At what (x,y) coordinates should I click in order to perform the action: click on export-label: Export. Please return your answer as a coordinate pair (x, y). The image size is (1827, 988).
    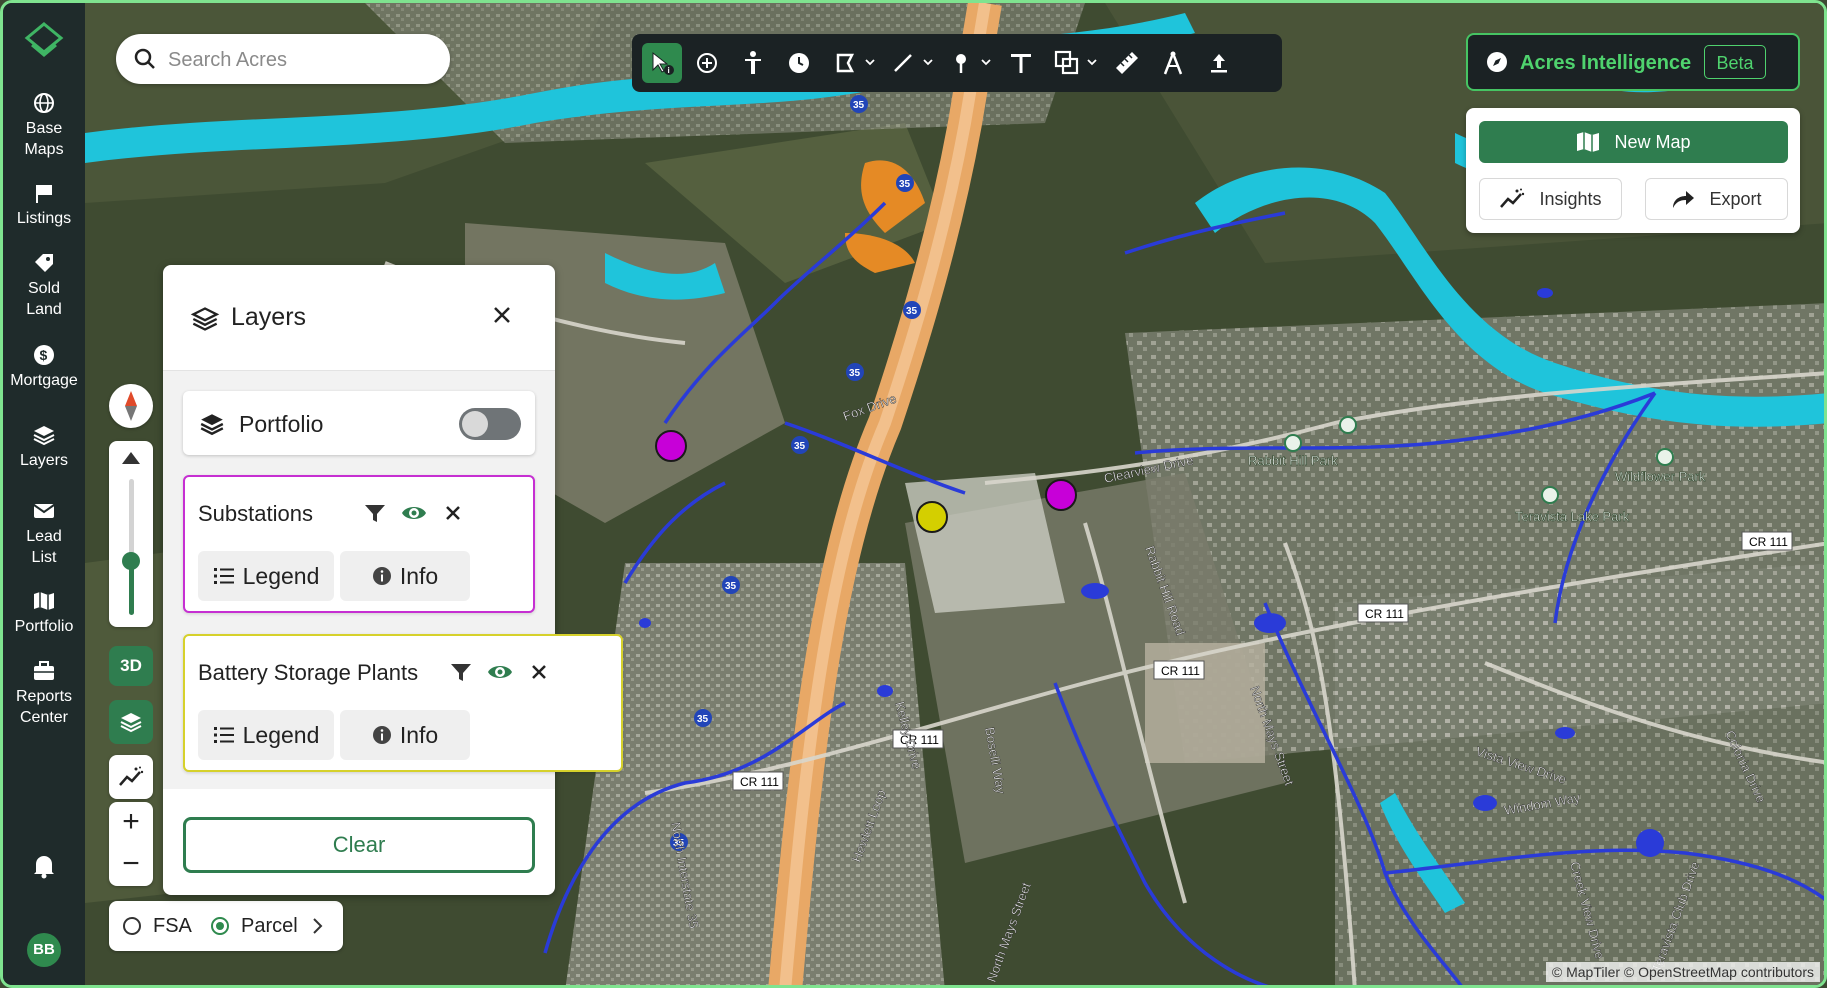
    Looking at the image, I should click on (1735, 198).